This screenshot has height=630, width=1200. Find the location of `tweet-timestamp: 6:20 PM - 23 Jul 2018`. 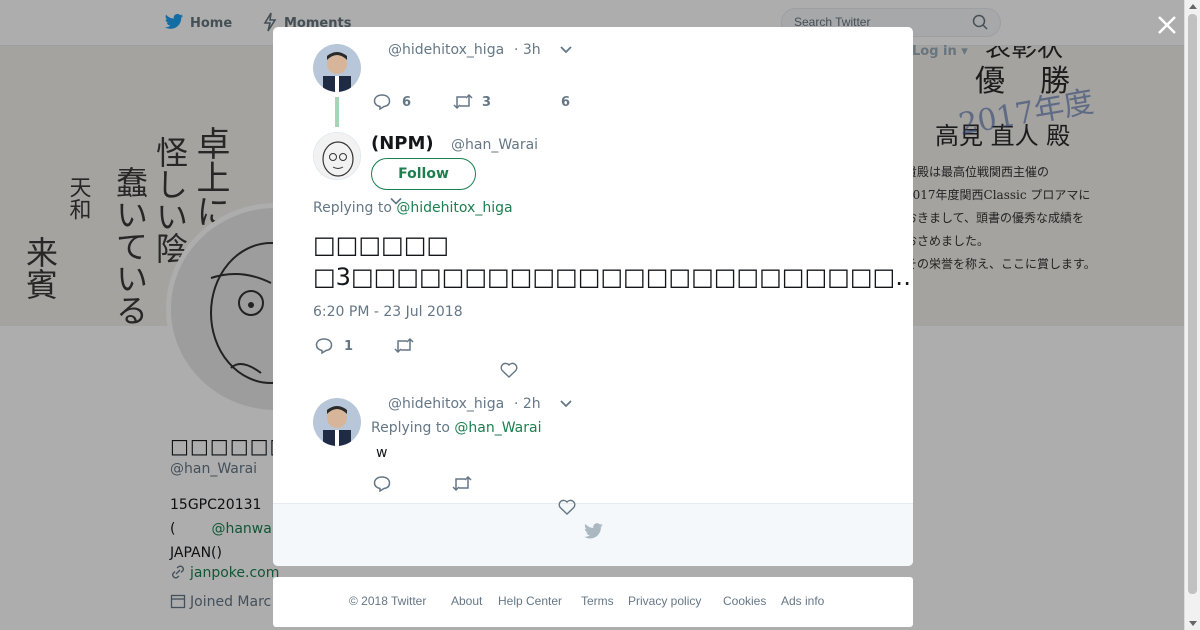

tweet-timestamp: 6:20 PM - 23 Jul 2018 is located at coordinates (388, 312).